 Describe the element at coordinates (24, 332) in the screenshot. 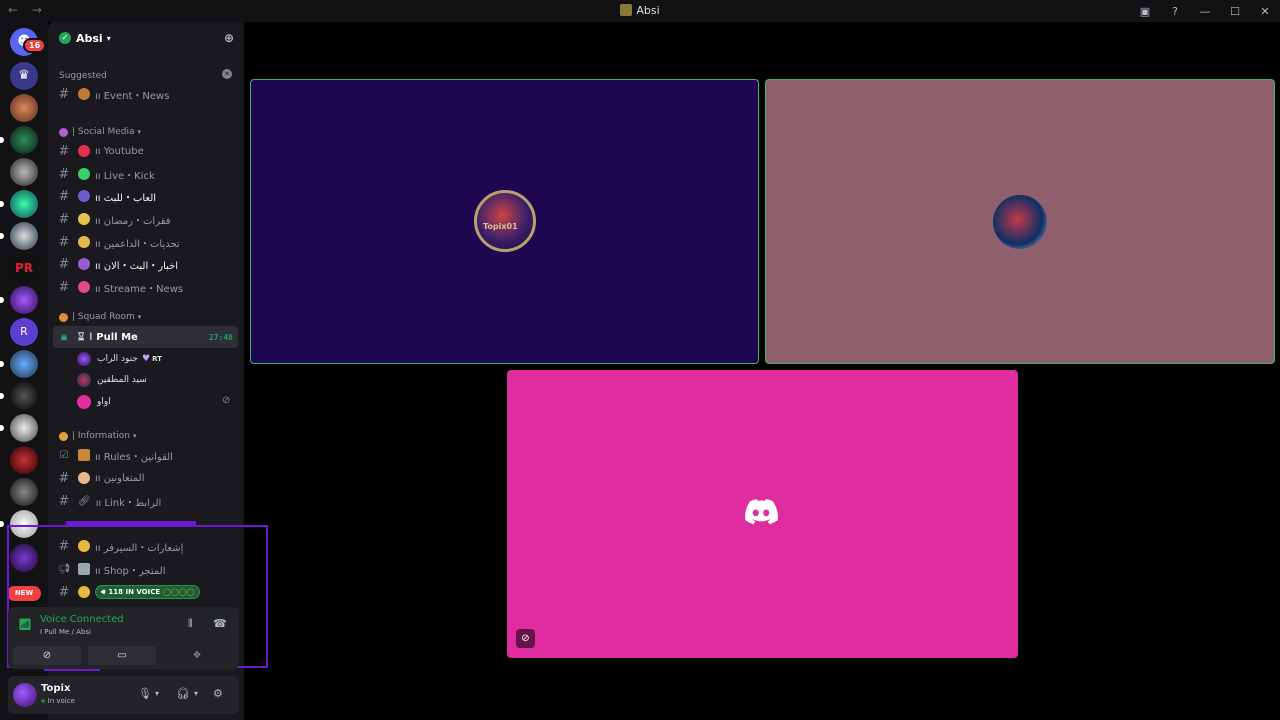

I see `server-icon: R` at that location.